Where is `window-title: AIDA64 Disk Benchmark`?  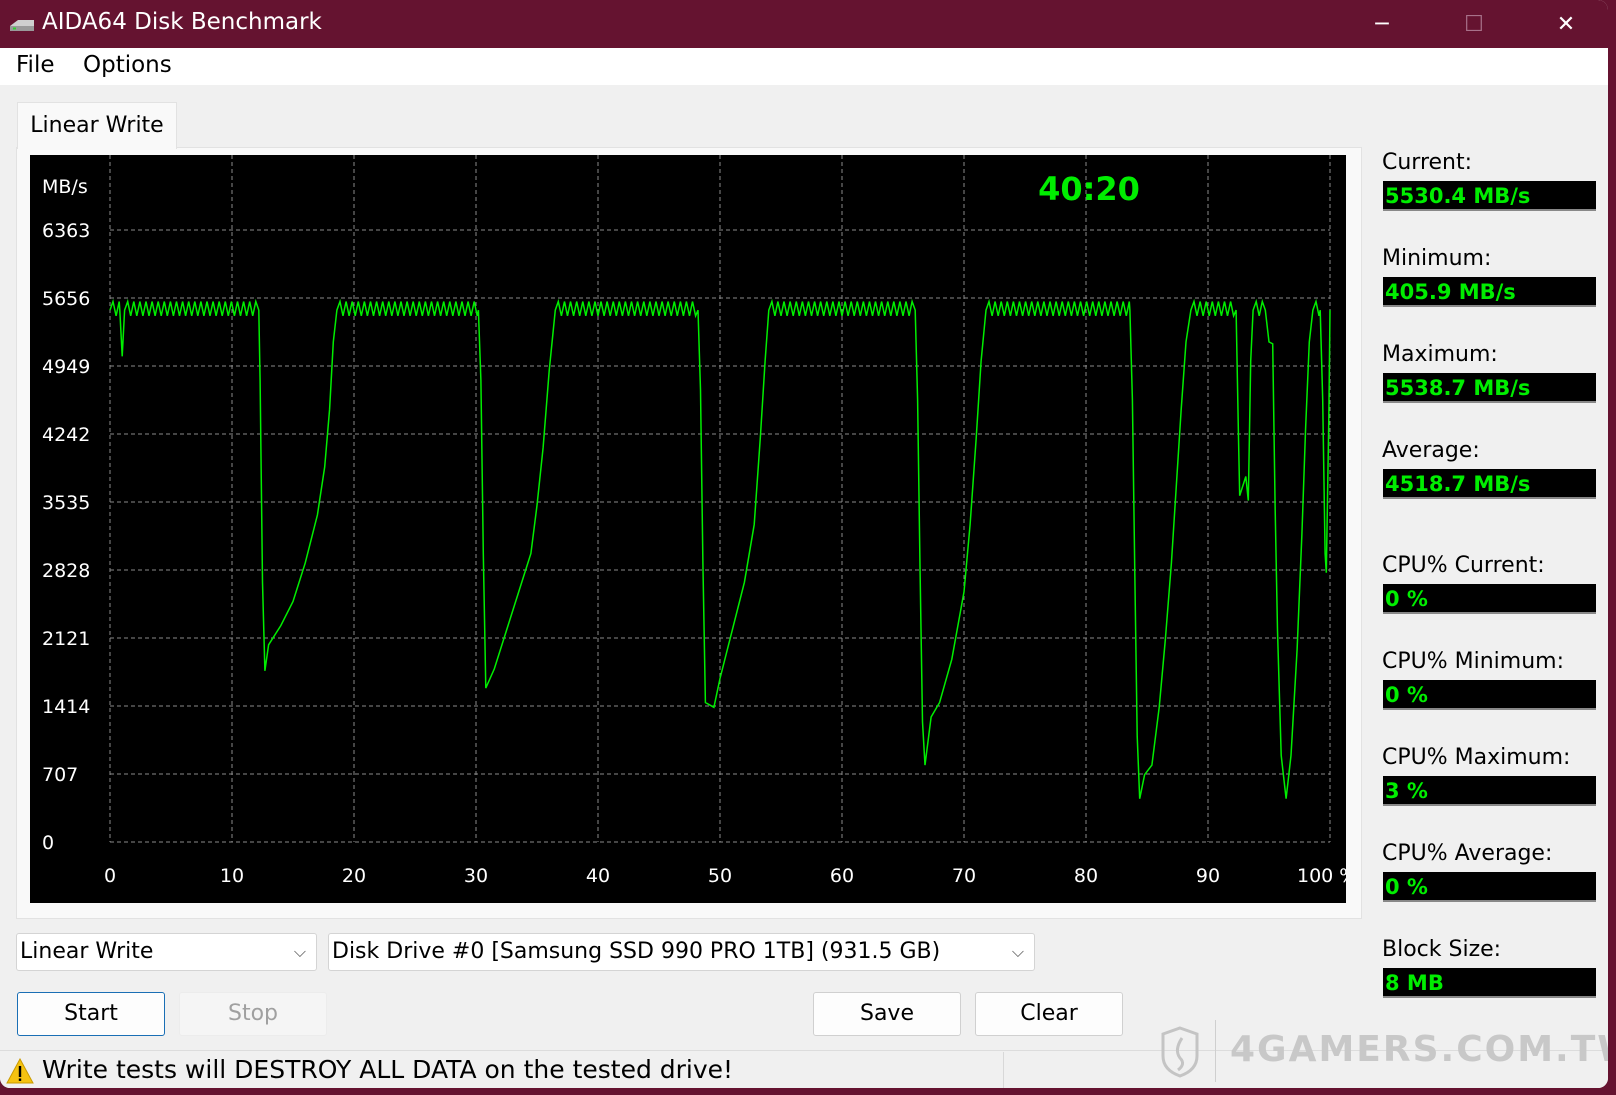 window-title: AIDA64 Disk Benchmark is located at coordinates (182, 22).